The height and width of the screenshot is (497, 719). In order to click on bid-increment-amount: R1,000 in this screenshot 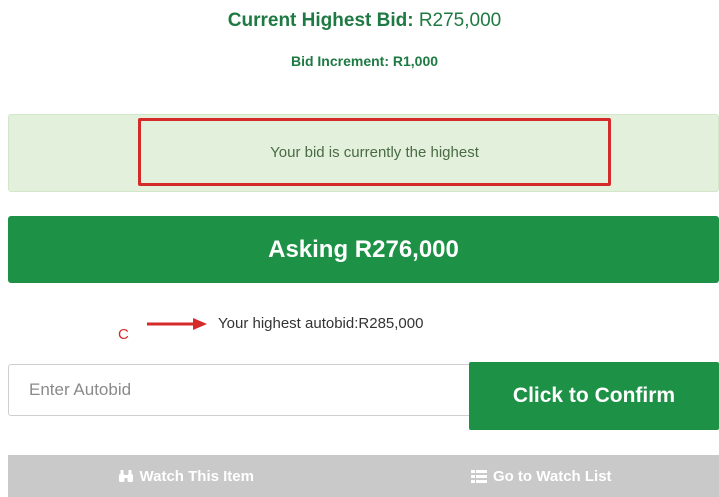, I will do `click(415, 61)`.